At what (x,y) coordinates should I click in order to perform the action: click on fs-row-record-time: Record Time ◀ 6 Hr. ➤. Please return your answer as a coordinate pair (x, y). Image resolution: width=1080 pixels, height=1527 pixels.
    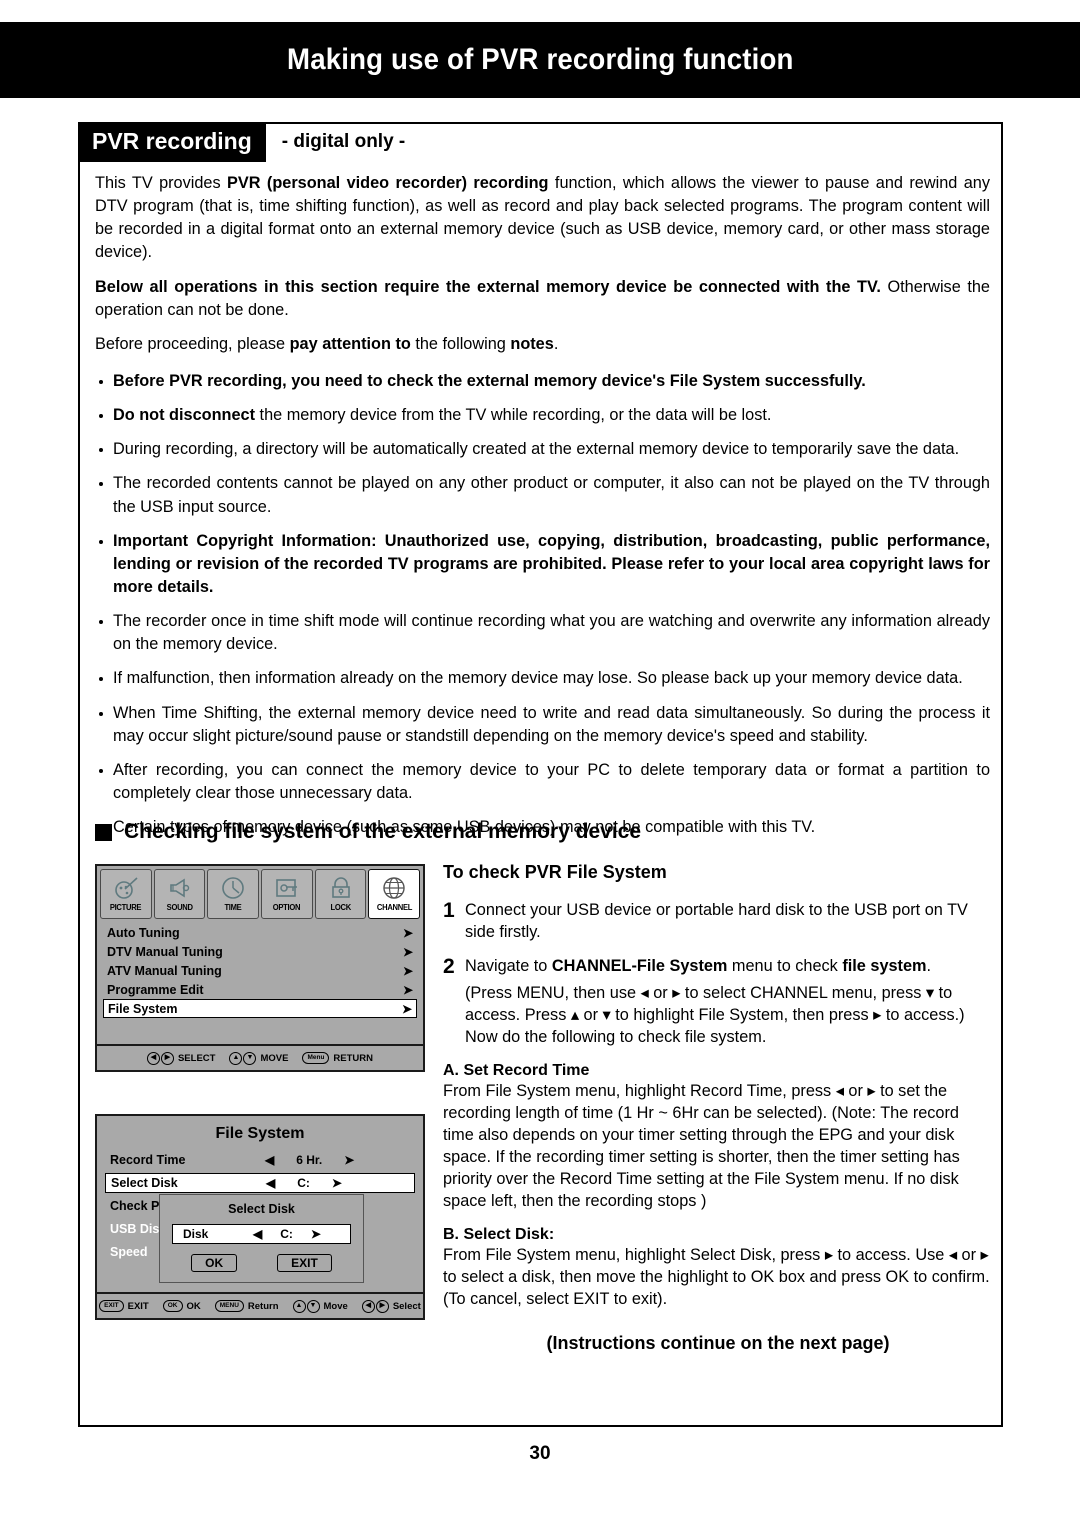
    Looking at the image, I should click on (260, 1160).